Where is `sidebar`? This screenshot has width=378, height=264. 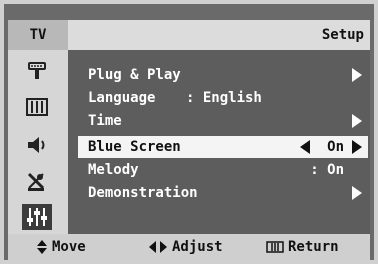 sidebar is located at coordinates (38, 142).